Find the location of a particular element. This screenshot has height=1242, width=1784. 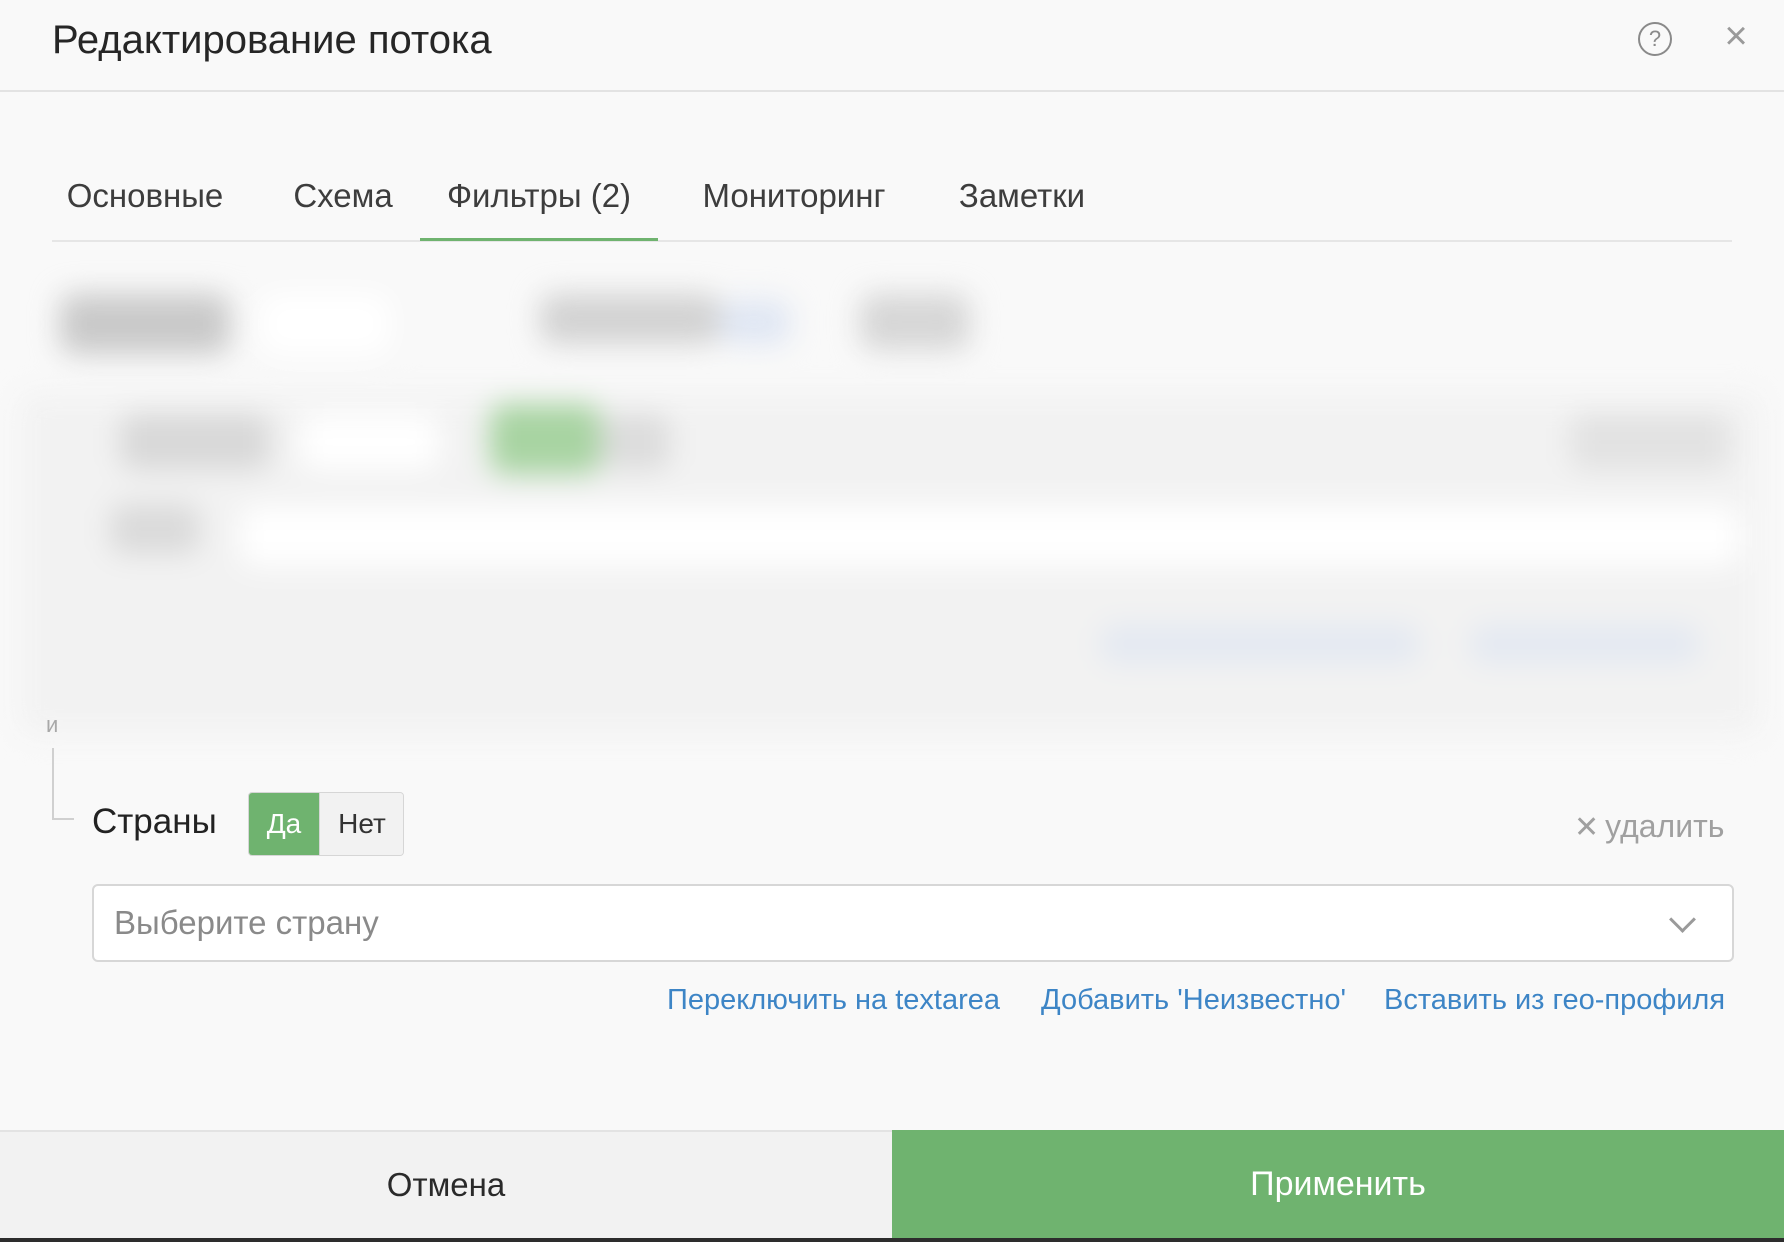

modal-footer: Отмена Применить is located at coordinates (892, 1185).